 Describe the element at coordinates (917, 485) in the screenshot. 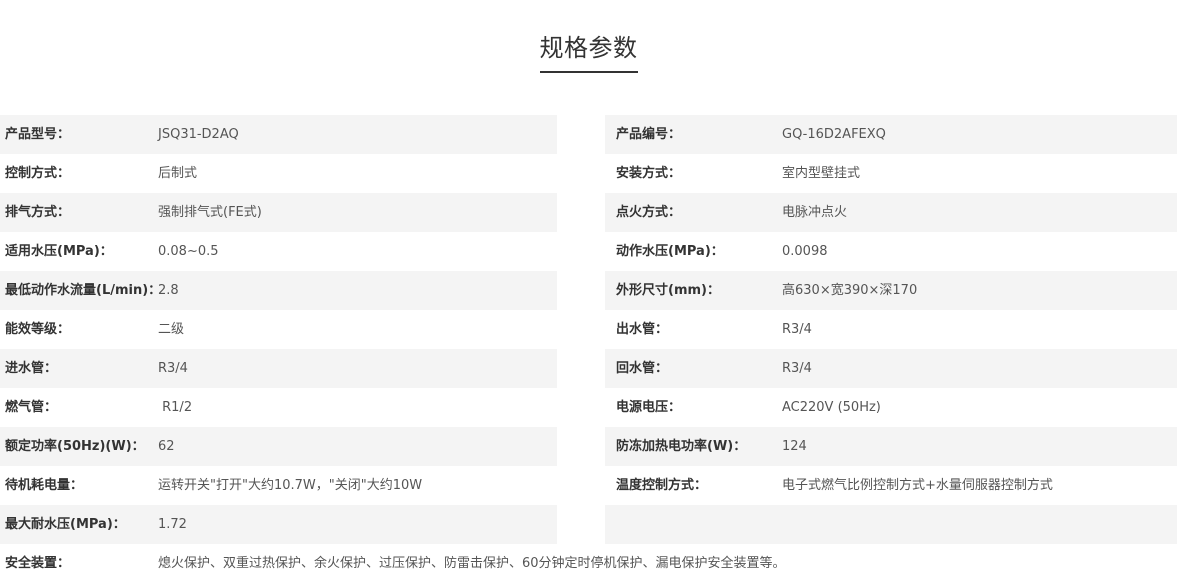

I see `spec-value: 电子式燃气比例控制方式+水量伺服器控制方式` at that location.